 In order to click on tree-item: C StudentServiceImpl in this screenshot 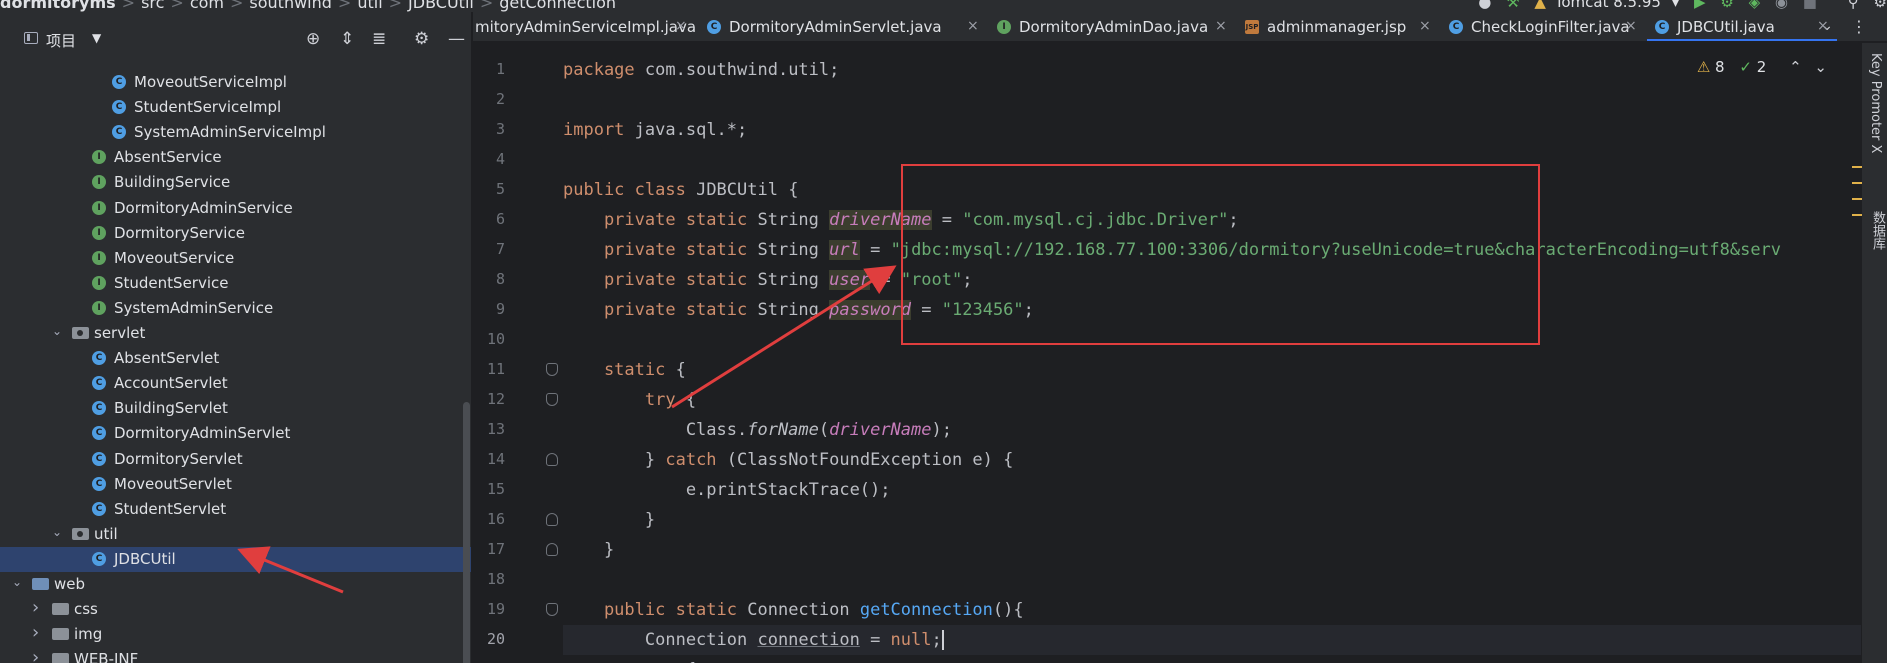, I will do `click(235, 107)`.